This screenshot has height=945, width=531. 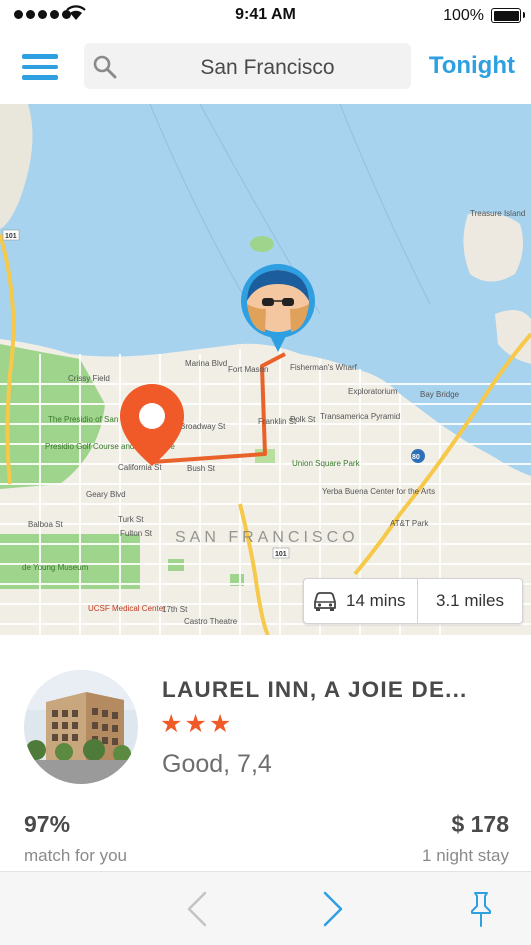 What do you see at coordinates (127, 608) in the screenshot?
I see `map-label: UCSF Medical Center` at bounding box center [127, 608].